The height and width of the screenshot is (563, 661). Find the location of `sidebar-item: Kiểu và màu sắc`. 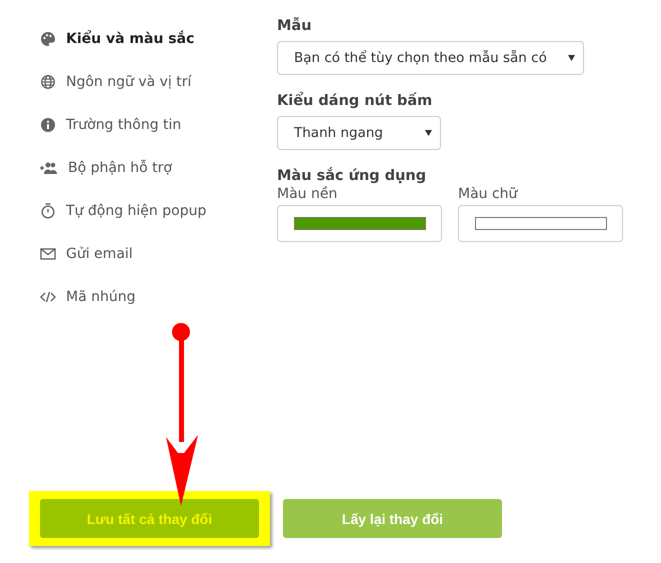

sidebar-item: Kiểu và màu sắc is located at coordinates (158, 39).